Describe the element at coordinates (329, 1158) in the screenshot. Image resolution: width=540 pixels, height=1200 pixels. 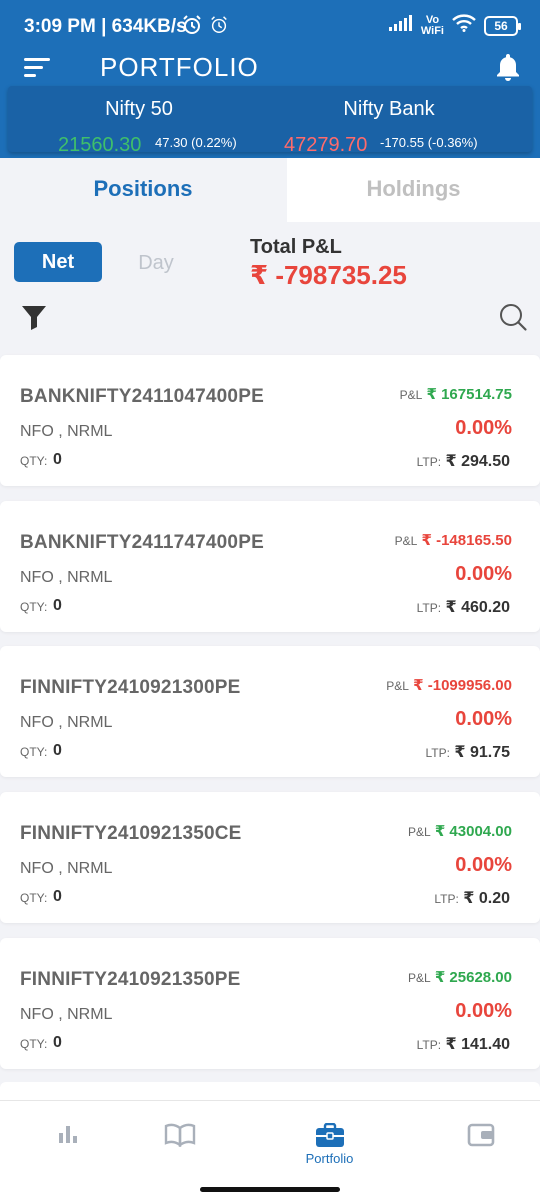
I see `nav-portfolio-label: Portfolio` at that location.